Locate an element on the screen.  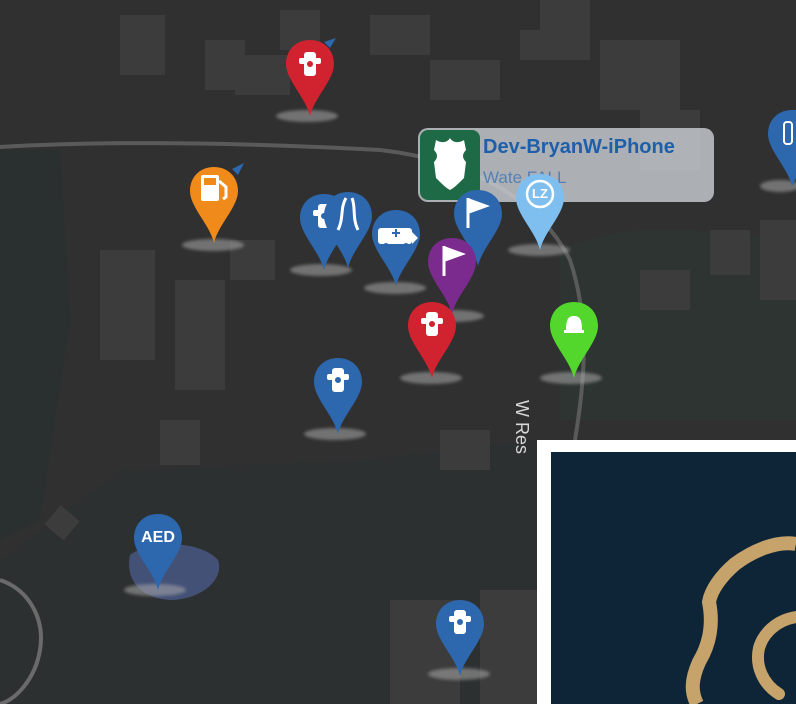
department-logo is located at coordinates (740, 620).